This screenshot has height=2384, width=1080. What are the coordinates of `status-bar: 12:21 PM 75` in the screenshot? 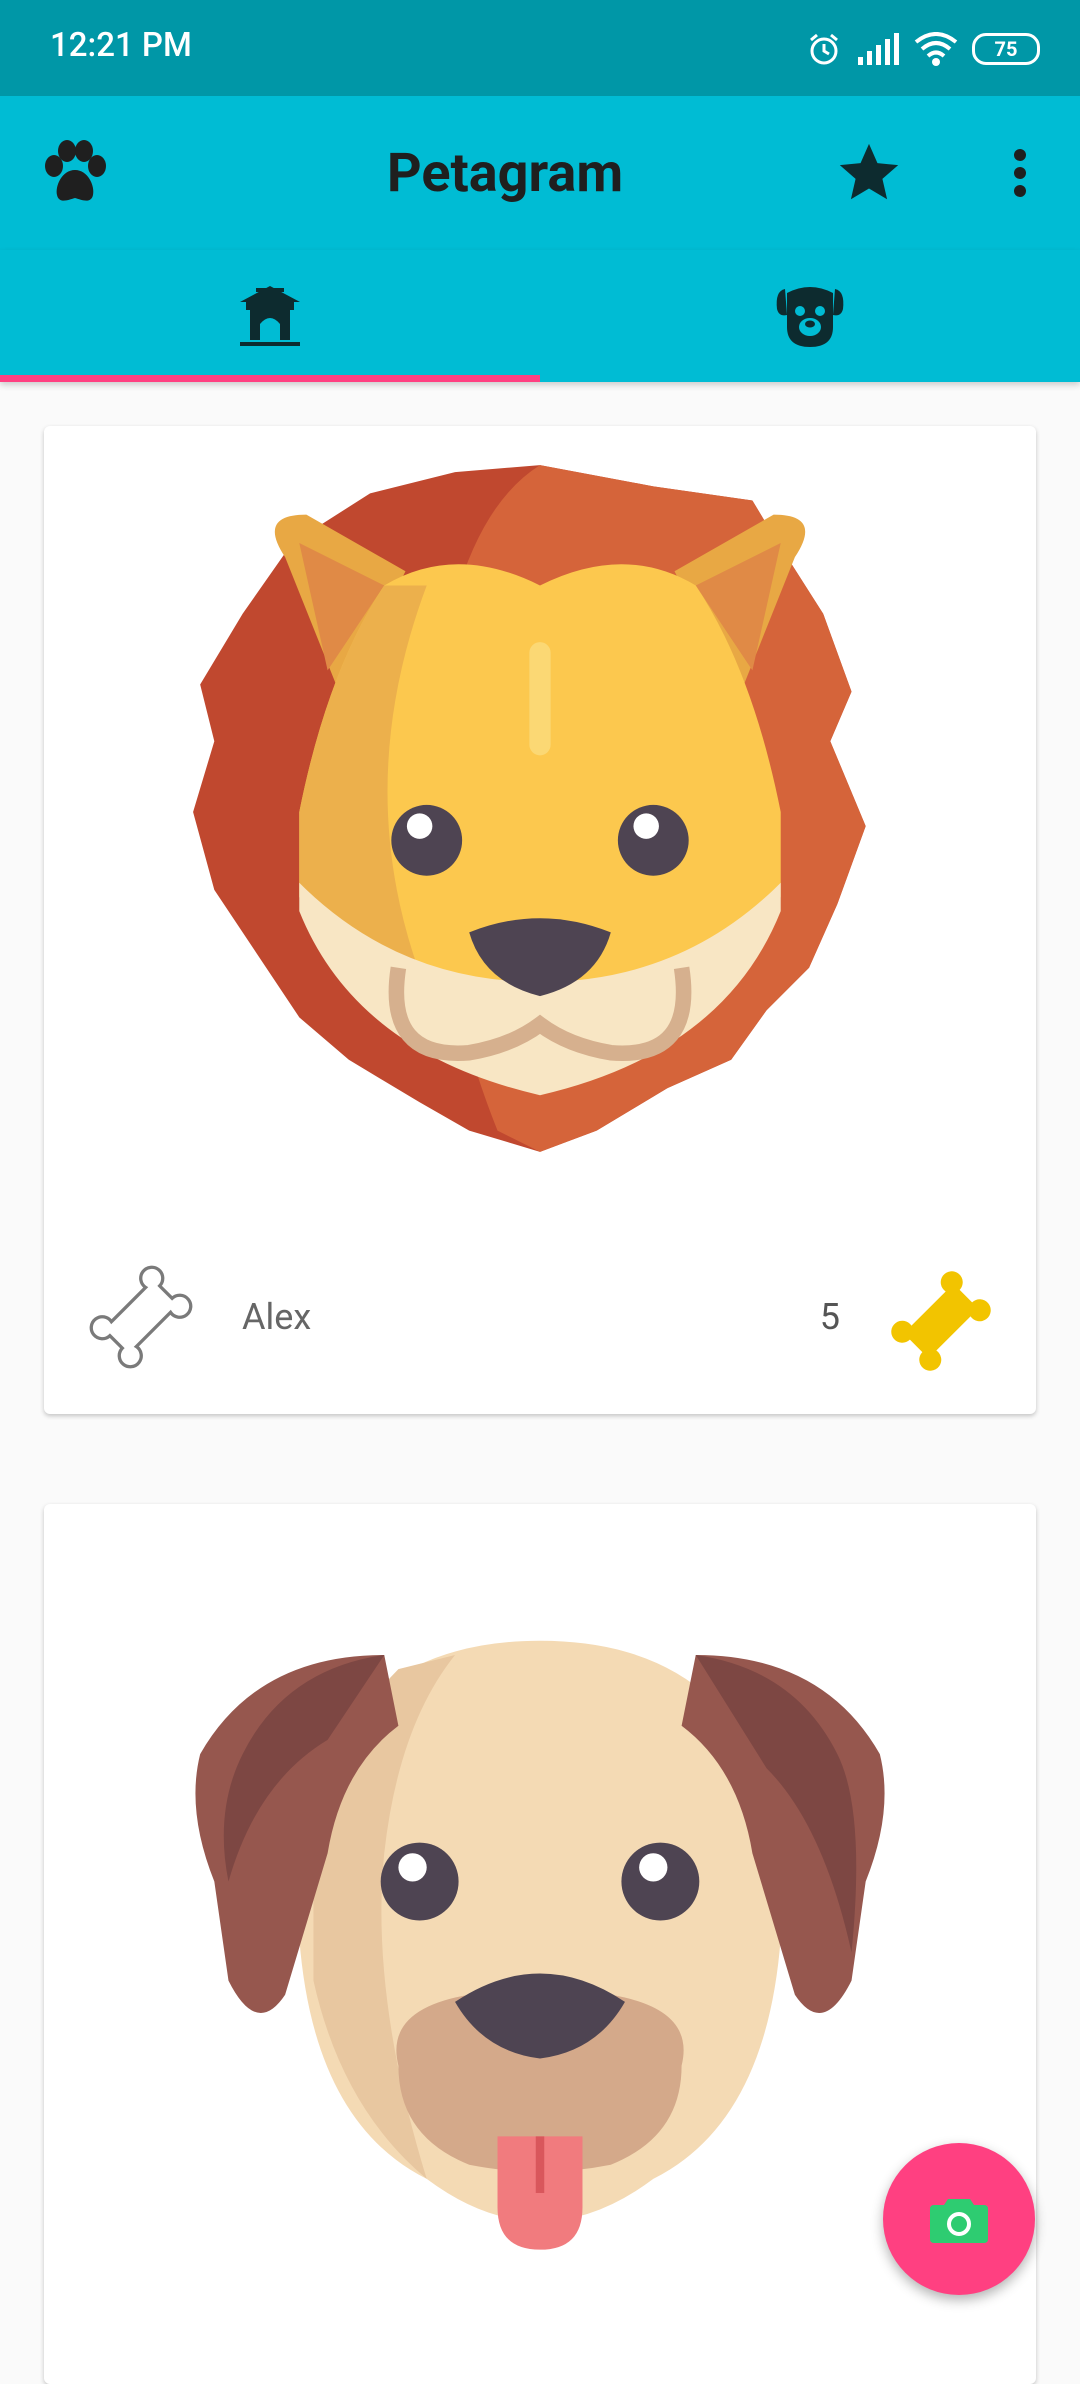 It's located at (540, 48).